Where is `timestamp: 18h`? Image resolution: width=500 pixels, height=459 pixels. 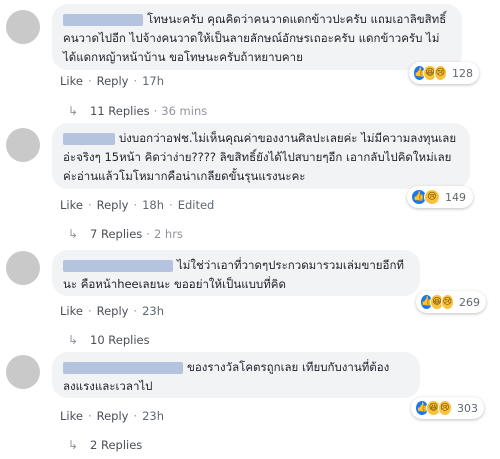
timestamp: 18h is located at coordinates (153, 205).